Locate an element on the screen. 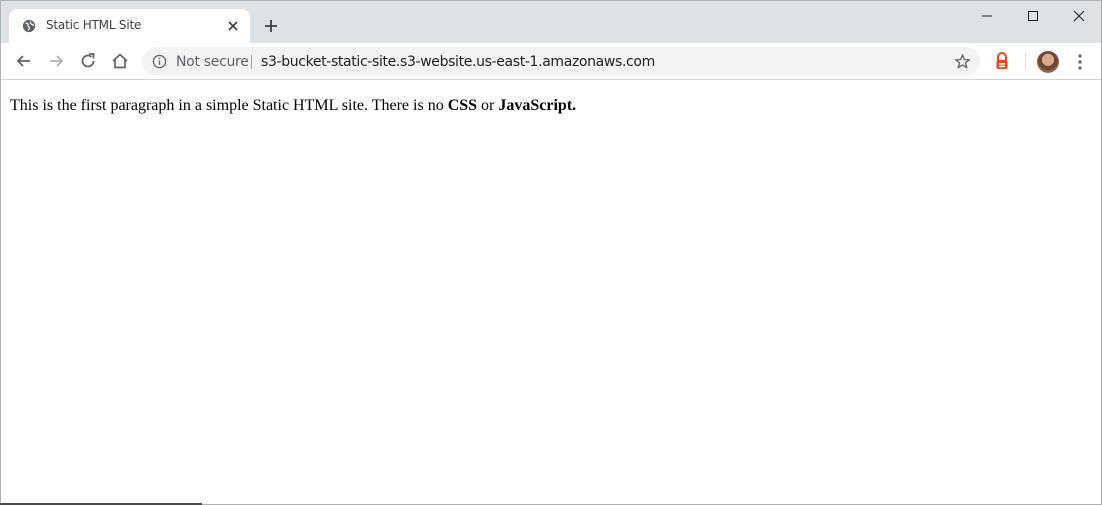 This screenshot has width=1102, height=505. globe-icon is located at coordinates (29, 26).